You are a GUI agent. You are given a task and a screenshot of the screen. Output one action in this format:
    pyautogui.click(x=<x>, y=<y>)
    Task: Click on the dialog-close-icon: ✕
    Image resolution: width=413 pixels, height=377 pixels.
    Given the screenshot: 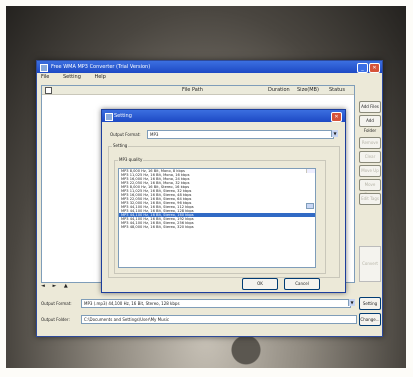 What is the action you would take?
    pyautogui.click(x=336, y=117)
    